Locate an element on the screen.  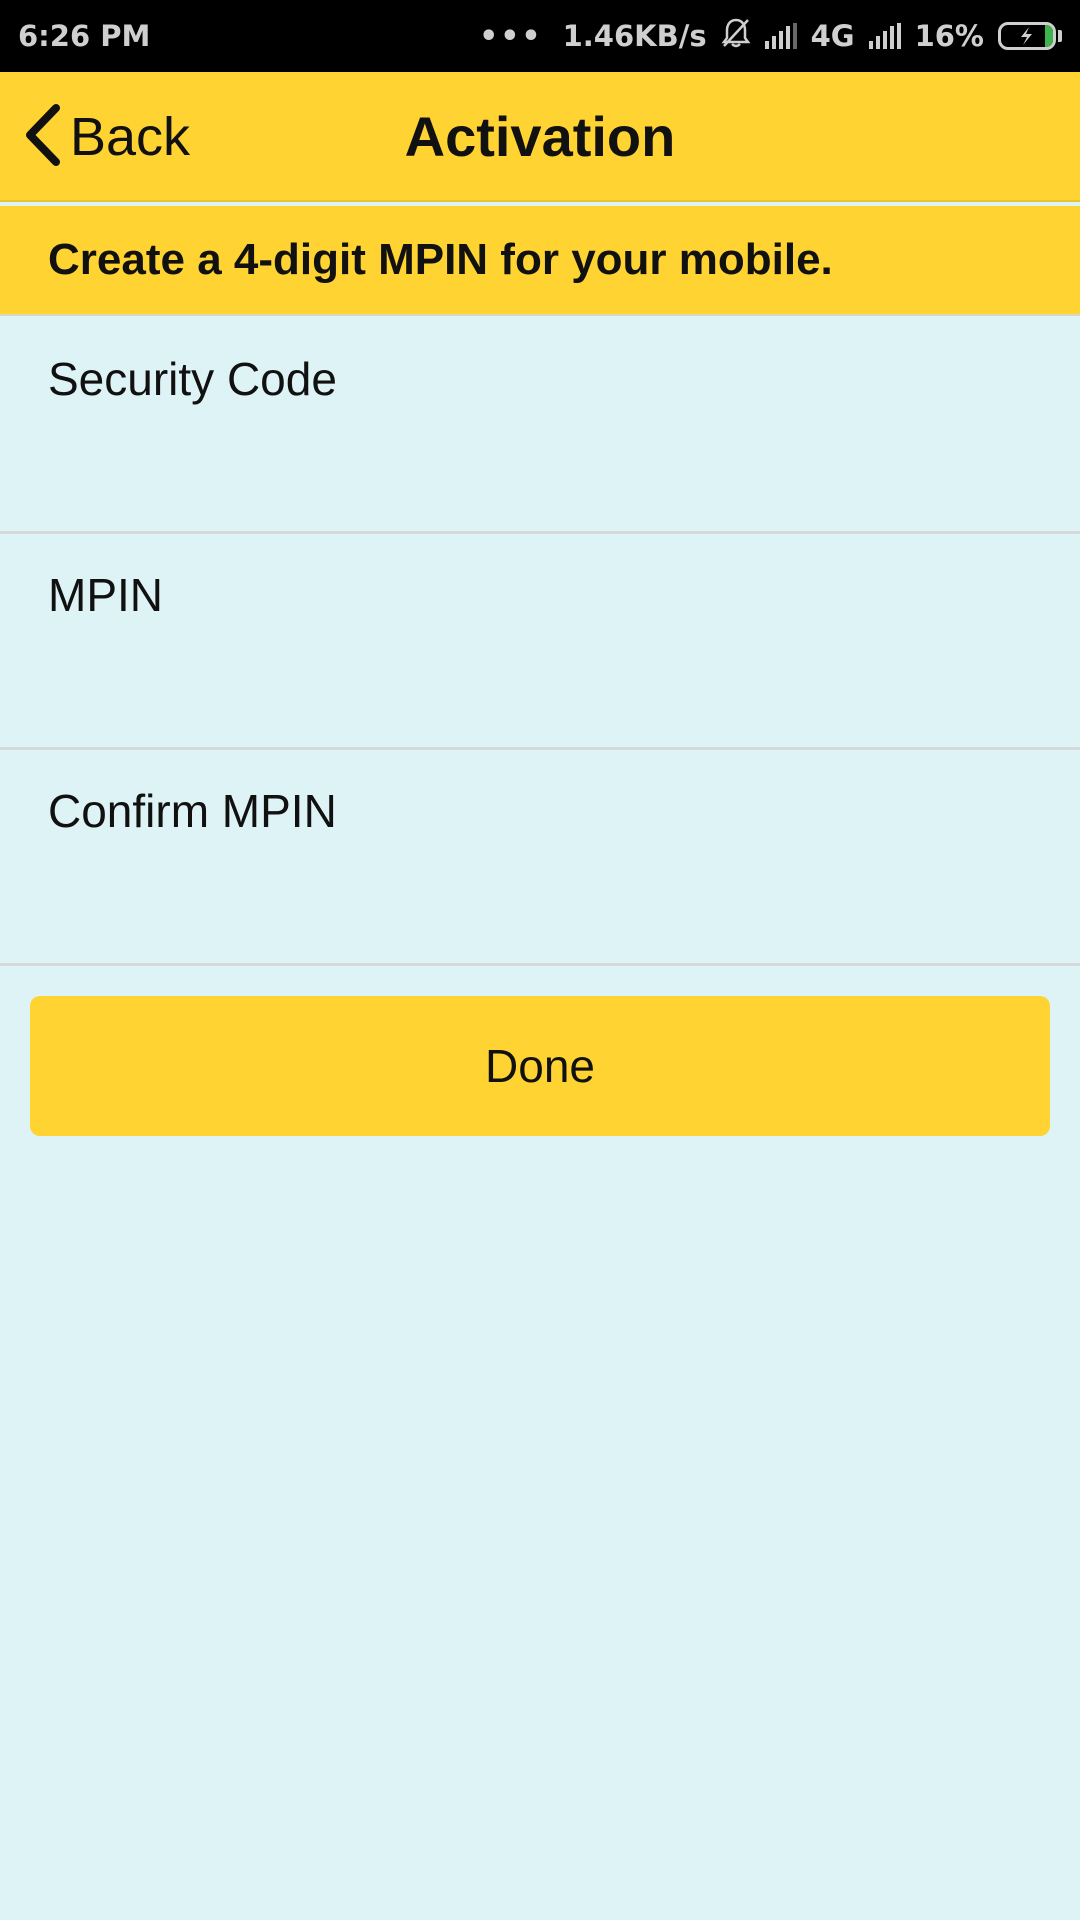
security-code-label: Security Code is located at coordinates (192, 379).